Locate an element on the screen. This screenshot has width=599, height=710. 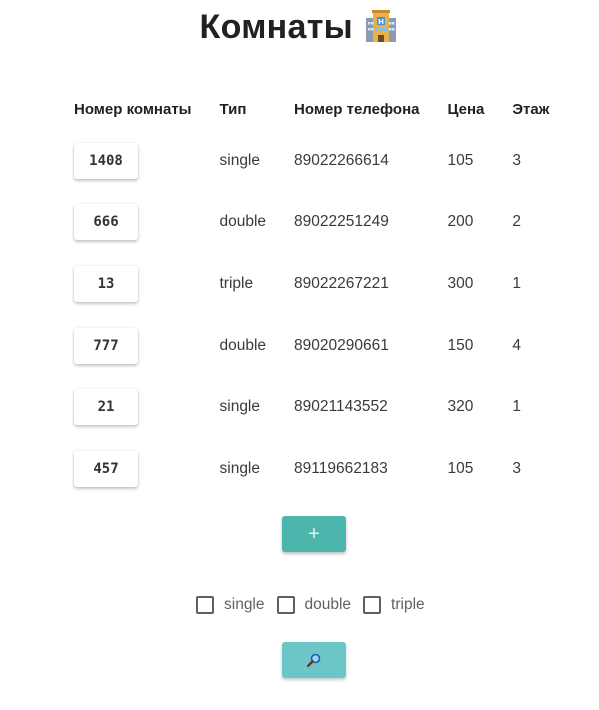
phone-cell: 89021143552 is located at coordinates (341, 407).